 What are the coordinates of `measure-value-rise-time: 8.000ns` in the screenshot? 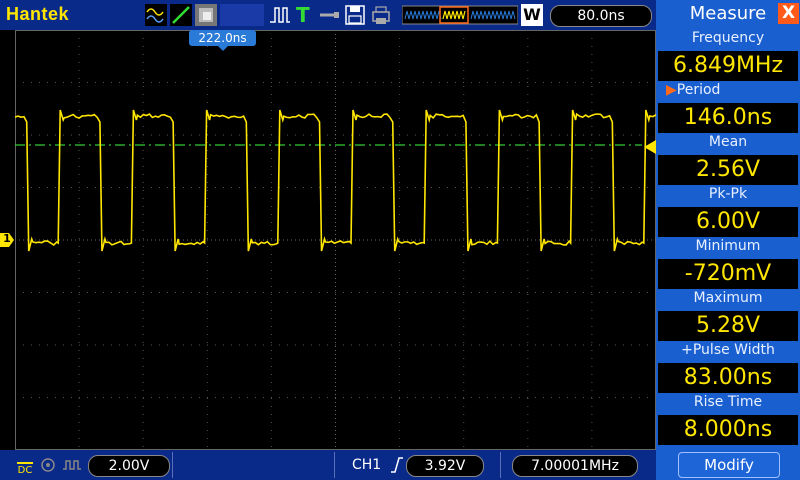 It's located at (728, 430).